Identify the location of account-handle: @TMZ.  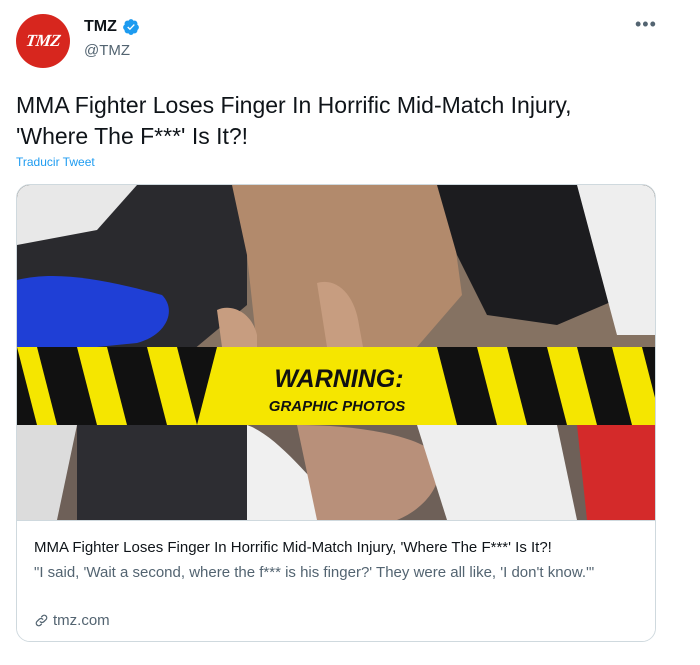
(107, 50).